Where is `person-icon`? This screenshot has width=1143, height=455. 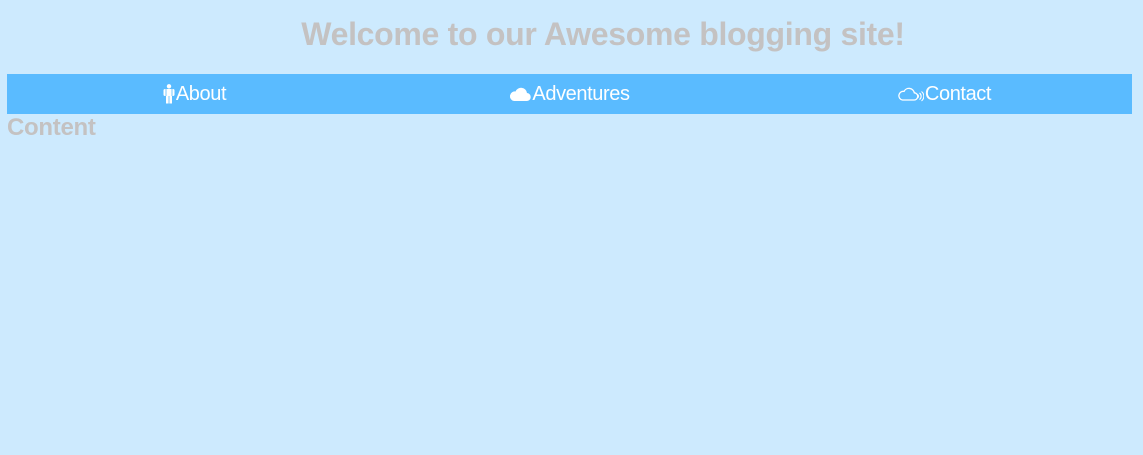
person-icon is located at coordinates (169, 94).